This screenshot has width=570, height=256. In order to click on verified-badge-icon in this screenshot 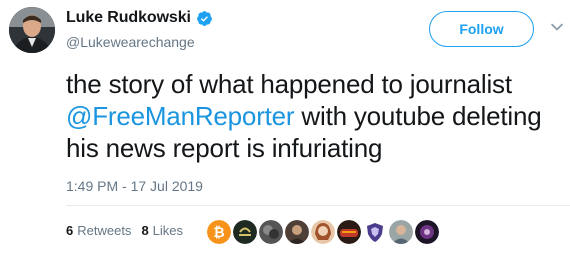, I will do `click(204, 18)`.